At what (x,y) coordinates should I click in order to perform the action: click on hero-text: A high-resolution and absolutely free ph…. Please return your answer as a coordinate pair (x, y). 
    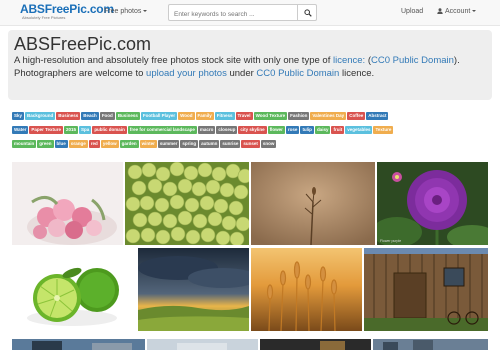
    Looking at the image, I should click on (173, 60).